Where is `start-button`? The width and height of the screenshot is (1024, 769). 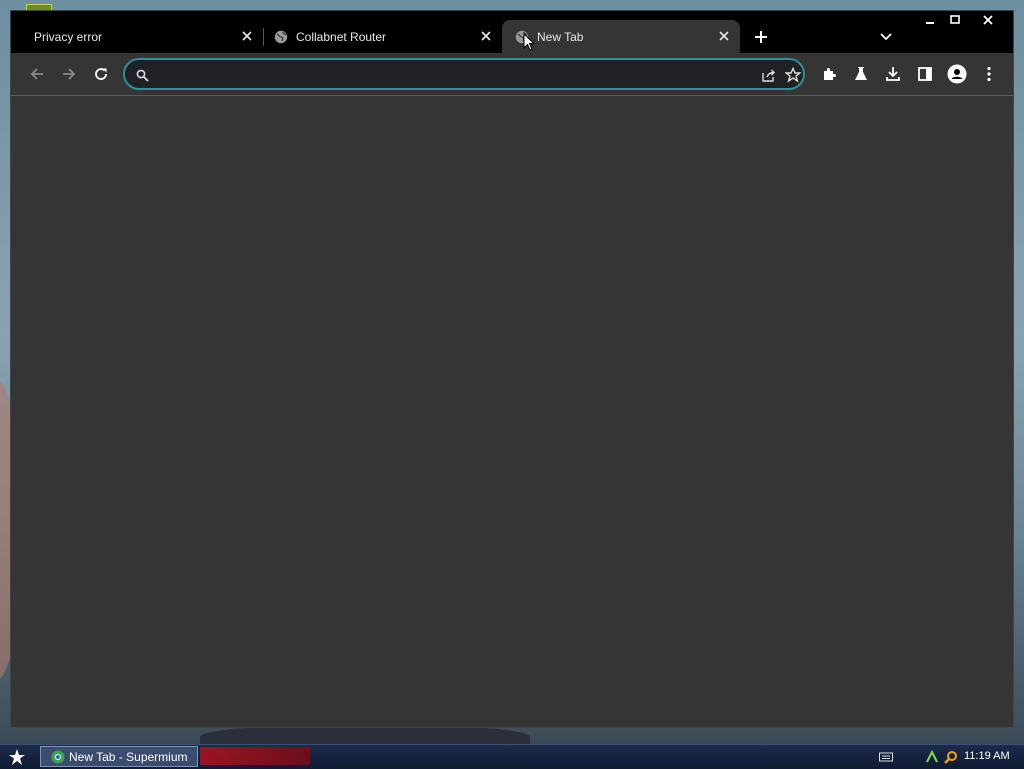
start-button is located at coordinates (17, 757).